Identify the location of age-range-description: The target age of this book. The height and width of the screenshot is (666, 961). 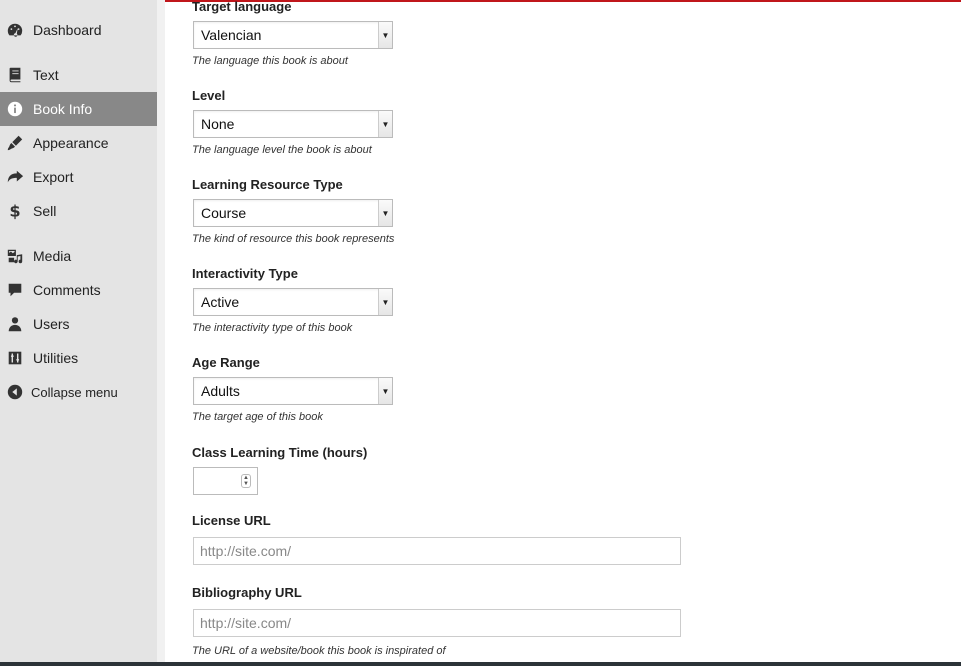
(257, 417).